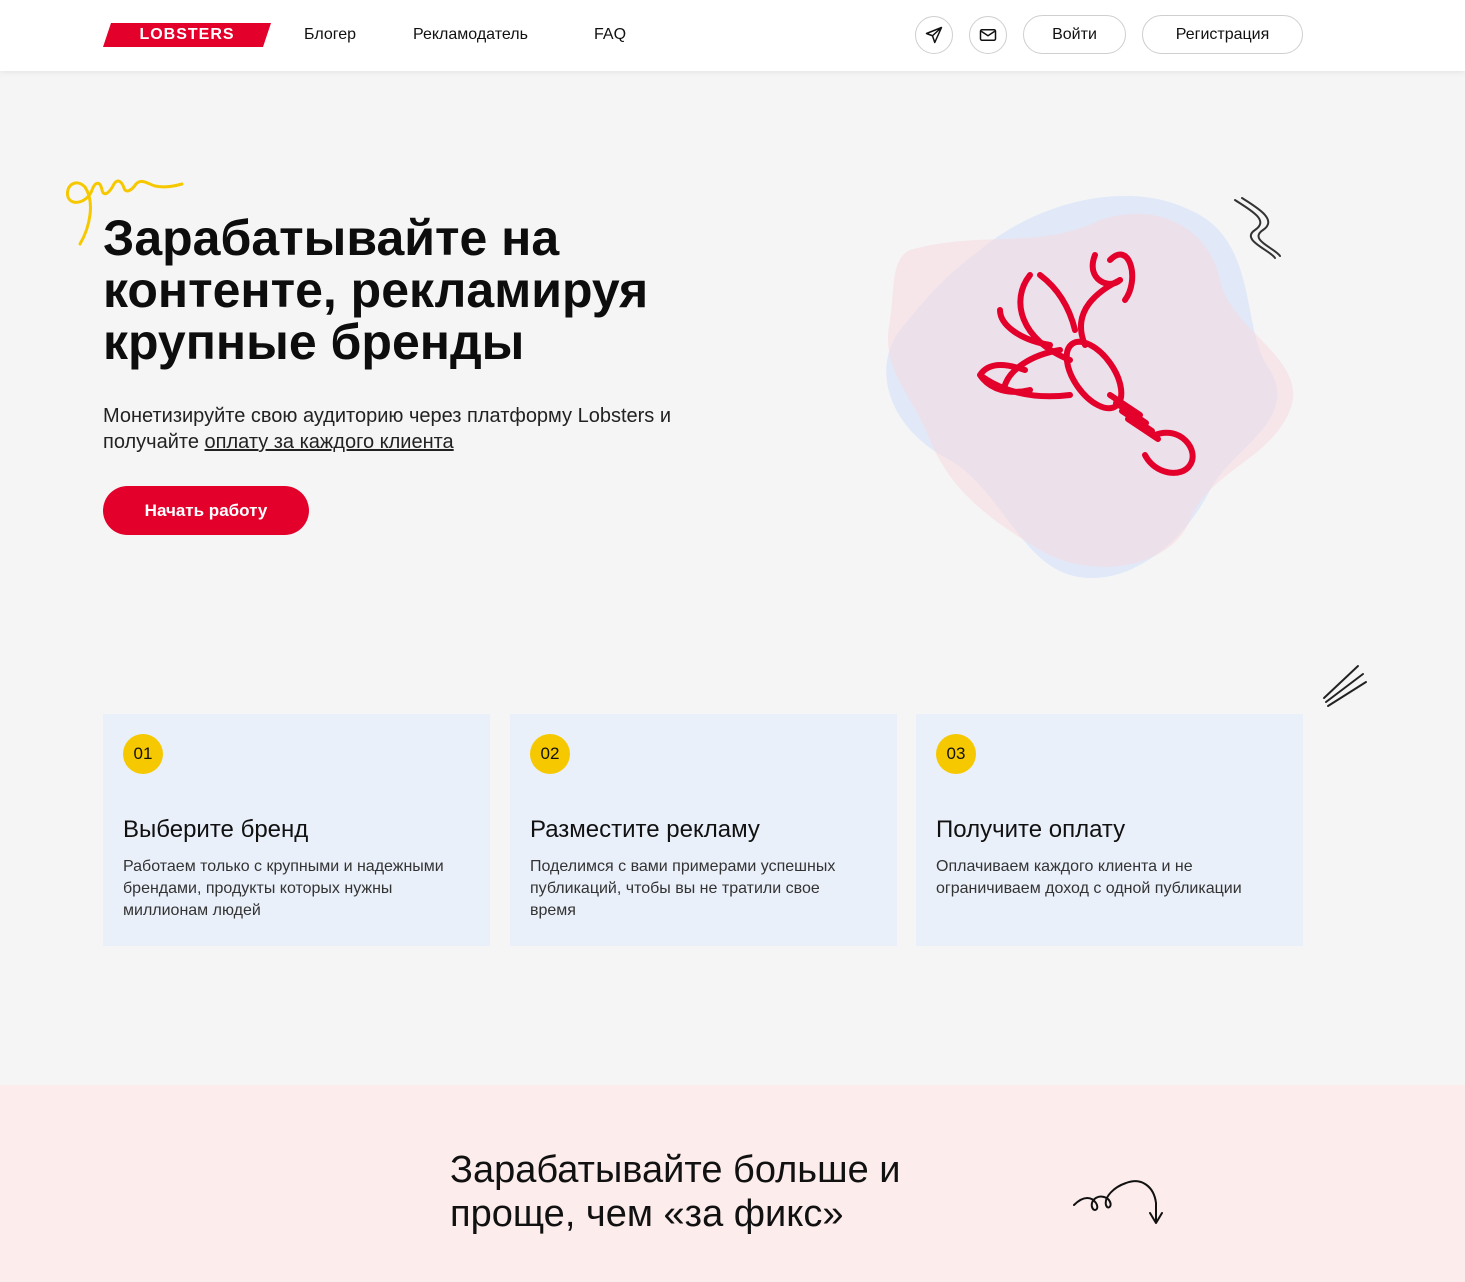 The width and height of the screenshot is (1465, 1282). I want to click on register-button: Регистрация, so click(1222, 34).